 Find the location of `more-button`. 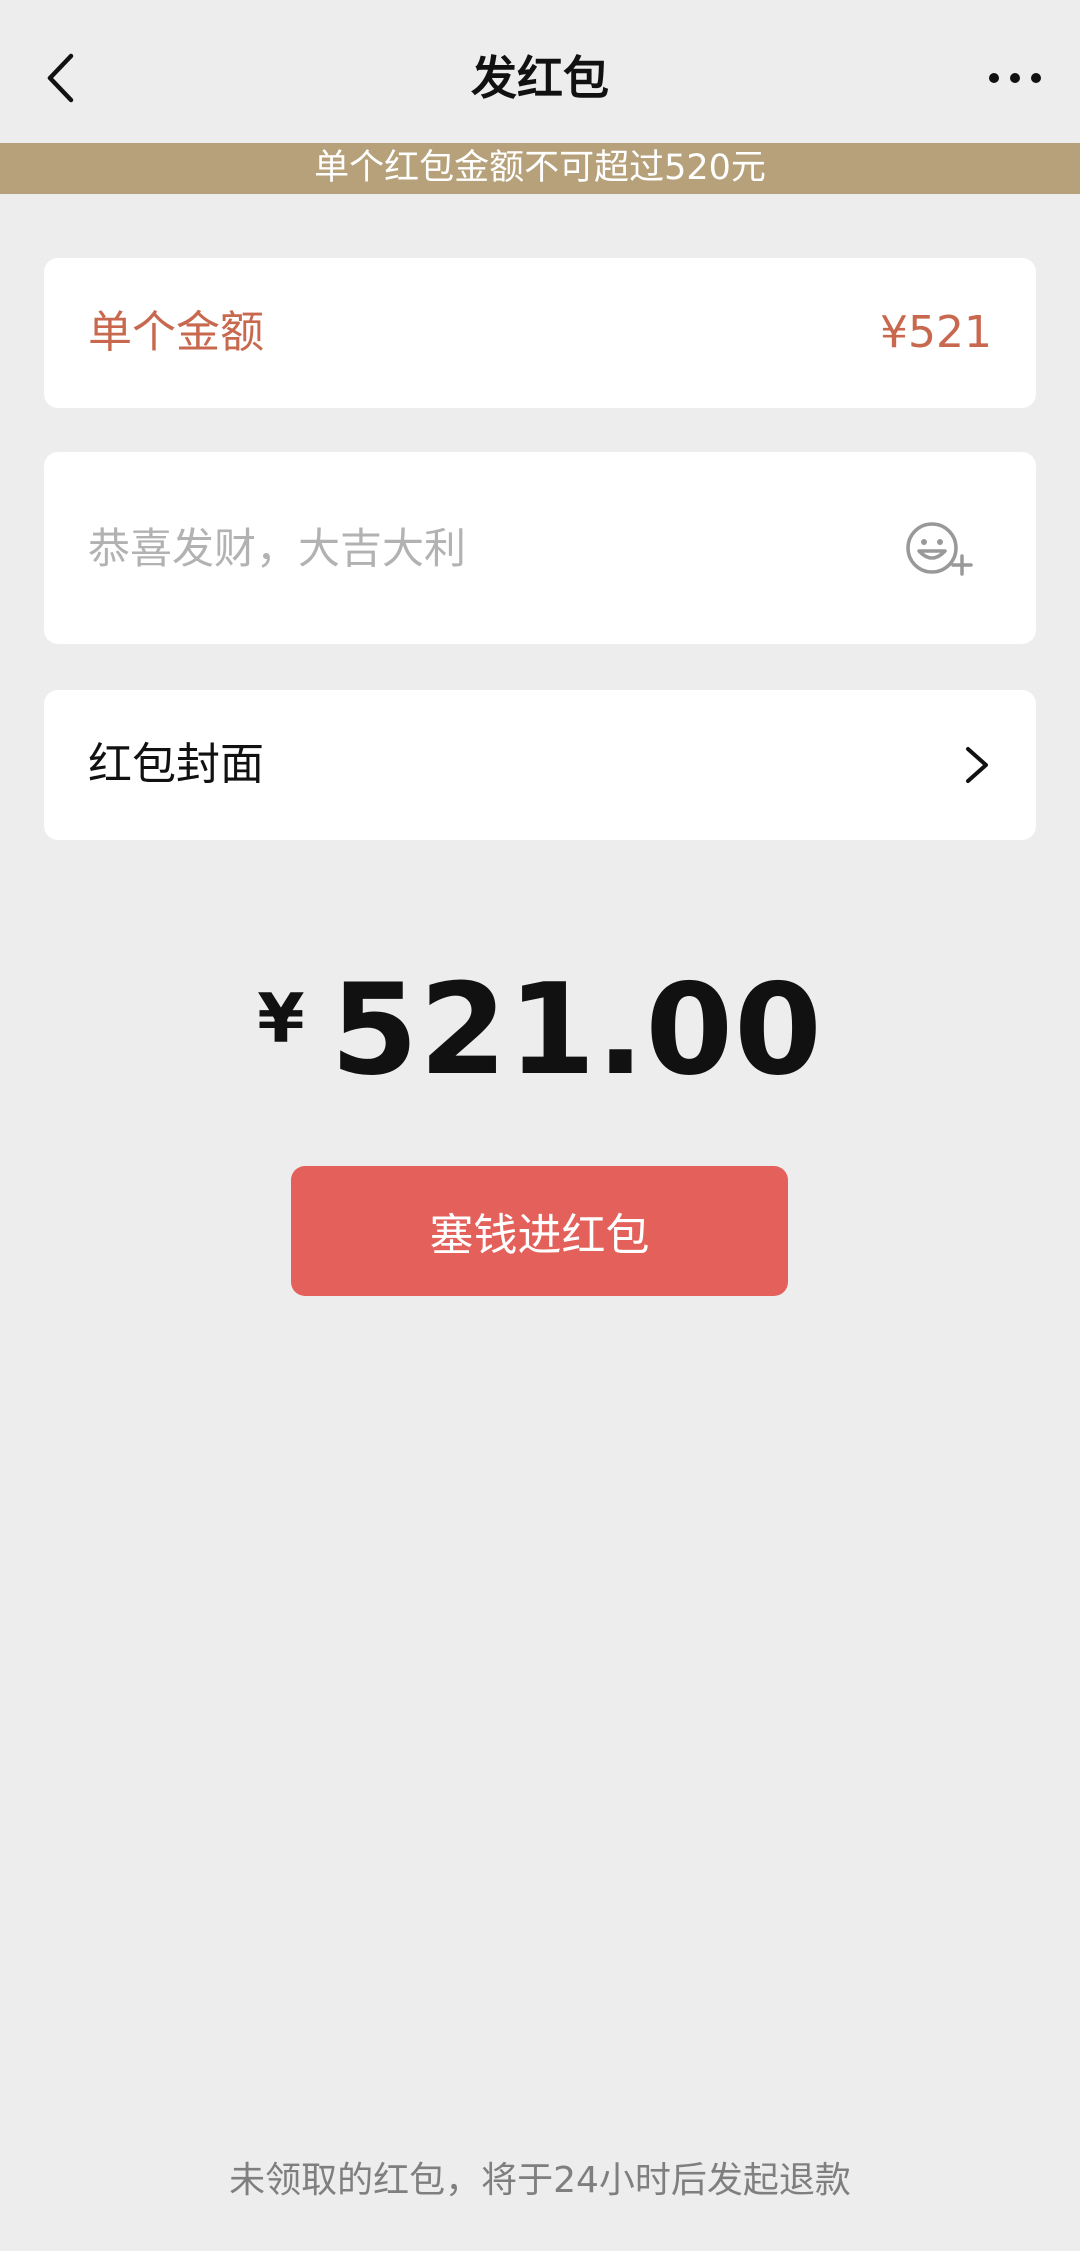

more-button is located at coordinates (1015, 78).